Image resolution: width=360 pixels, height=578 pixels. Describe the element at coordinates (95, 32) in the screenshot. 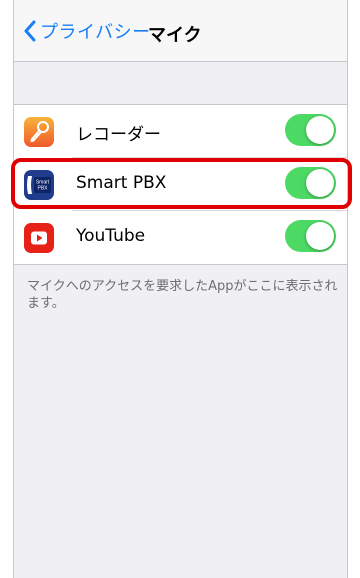

I see `back-button-label: プライバシー` at that location.